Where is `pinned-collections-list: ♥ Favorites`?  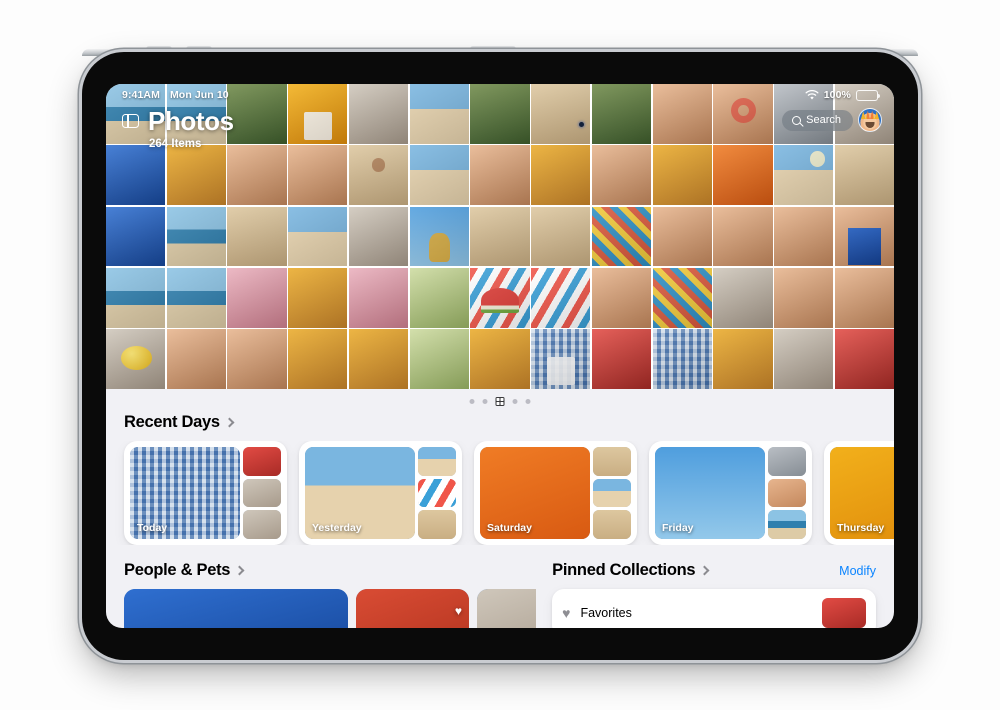
pinned-collections-list: ♥ Favorites is located at coordinates (714, 608).